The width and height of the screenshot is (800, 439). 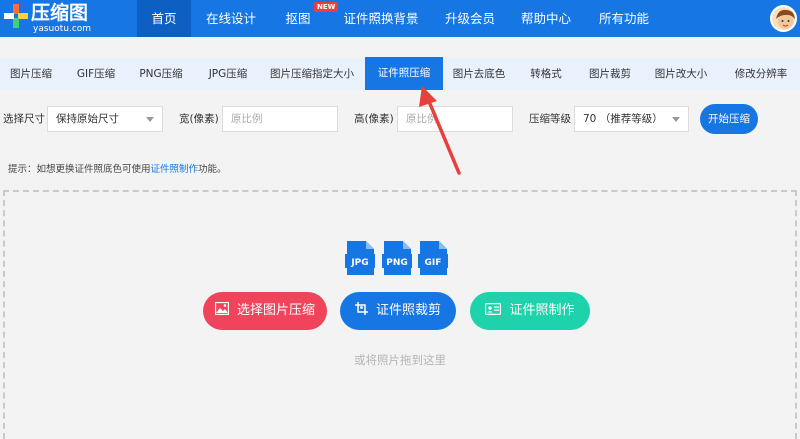 What do you see at coordinates (761, 74) in the screenshot?
I see `tab-change-resolution: 修改分辨率` at bounding box center [761, 74].